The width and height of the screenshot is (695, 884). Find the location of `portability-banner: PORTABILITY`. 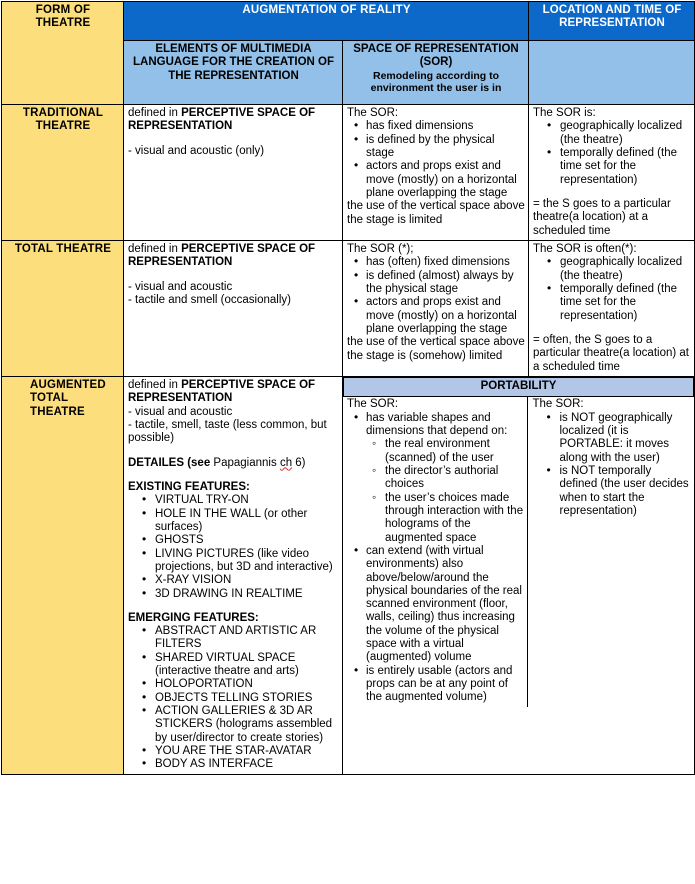

portability-banner: PORTABILITY is located at coordinates (519, 387).